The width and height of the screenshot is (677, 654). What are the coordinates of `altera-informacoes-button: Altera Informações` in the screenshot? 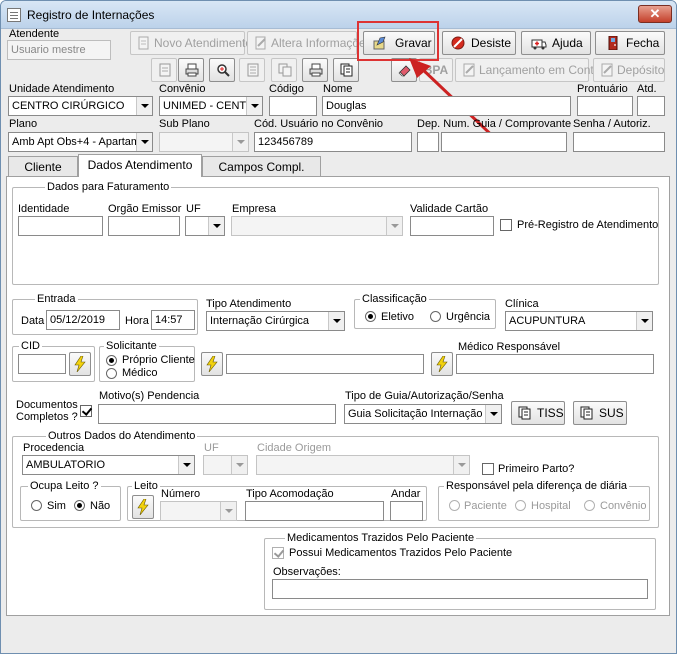 It's located at (309, 43).